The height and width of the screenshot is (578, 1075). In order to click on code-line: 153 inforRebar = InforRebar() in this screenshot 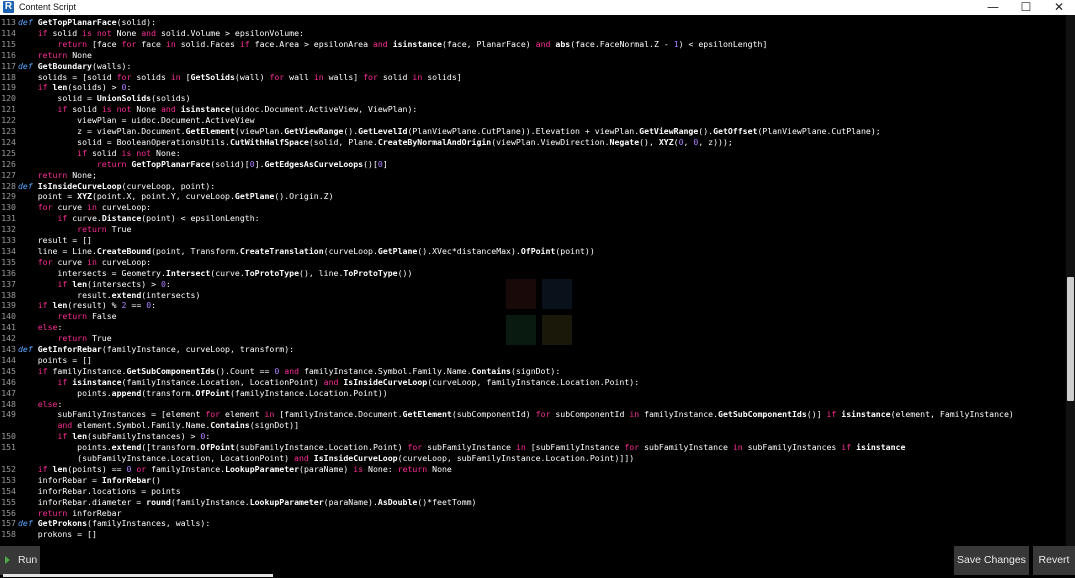, I will do `click(533, 480)`.